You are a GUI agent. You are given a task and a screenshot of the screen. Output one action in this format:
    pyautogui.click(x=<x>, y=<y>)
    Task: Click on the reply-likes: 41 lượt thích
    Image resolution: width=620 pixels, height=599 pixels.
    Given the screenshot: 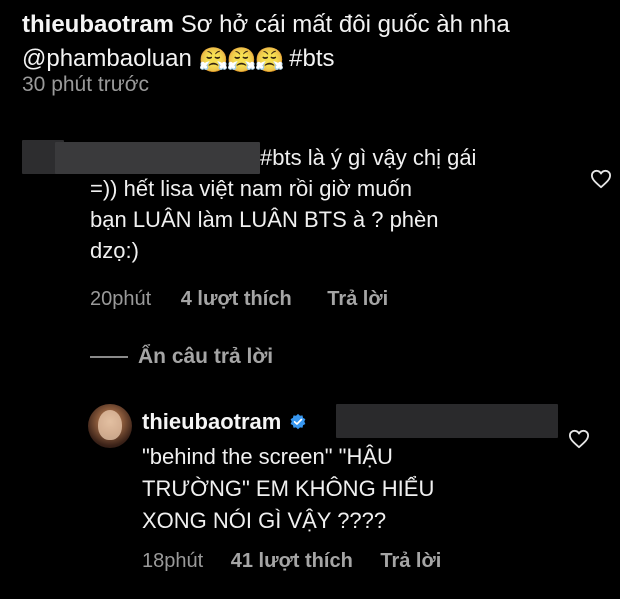 What is the action you would take?
    pyautogui.click(x=292, y=561)
    